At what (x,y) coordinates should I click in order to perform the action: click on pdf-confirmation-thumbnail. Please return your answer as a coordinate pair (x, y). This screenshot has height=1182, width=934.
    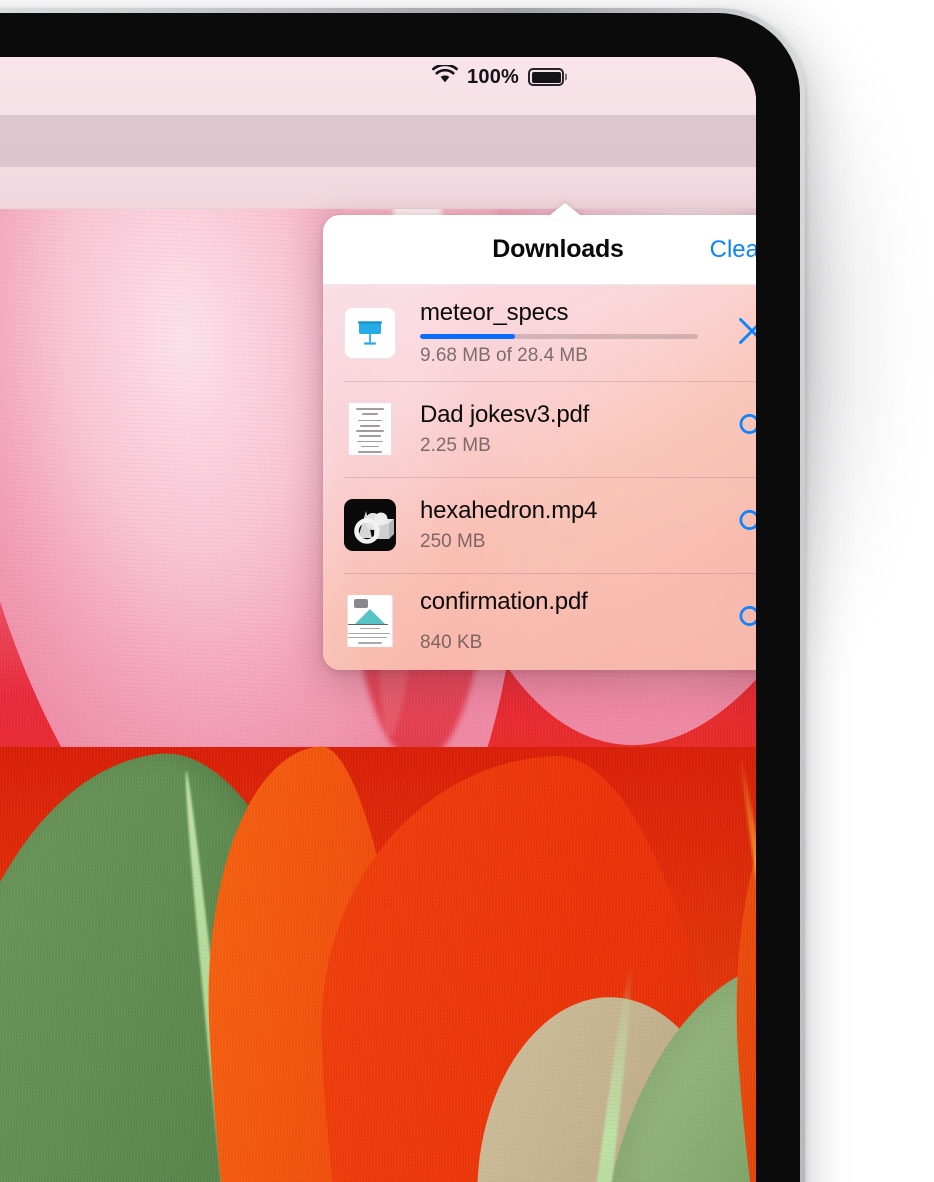
    Looking at the image, I should click on (370, 621).